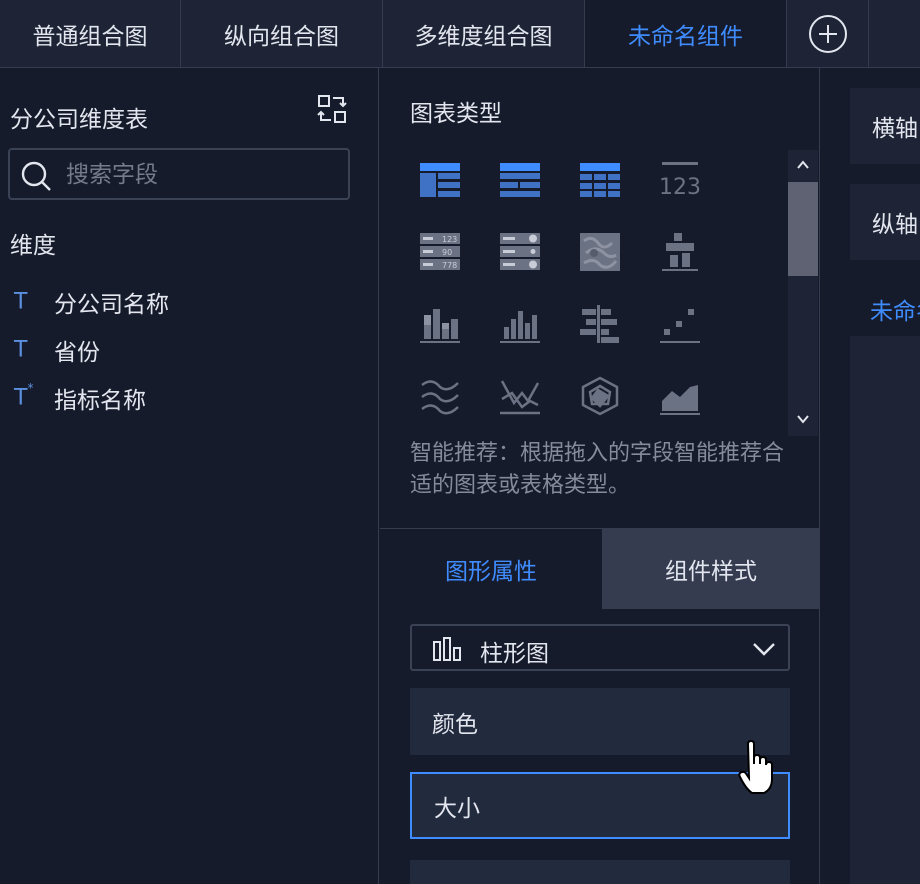 This screenshot has height=884, width=920. What do you see at coordinates (332, 109) in the screenshot?
I see `swap-icon` at bounding box center [332, 109].